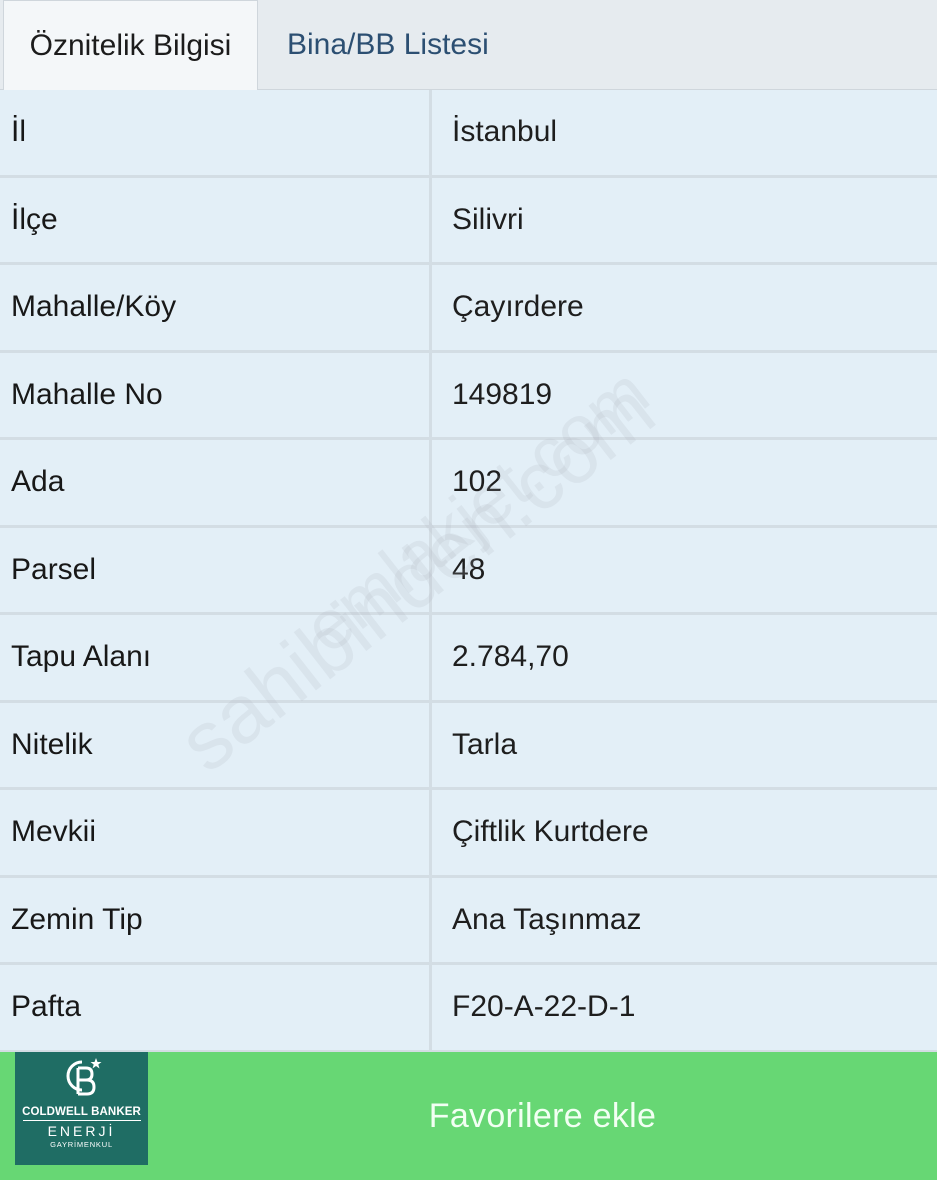 This screenshot has width=937, height=1180. I want to click on table-row: İlçe Silivri, so click(468, 221).